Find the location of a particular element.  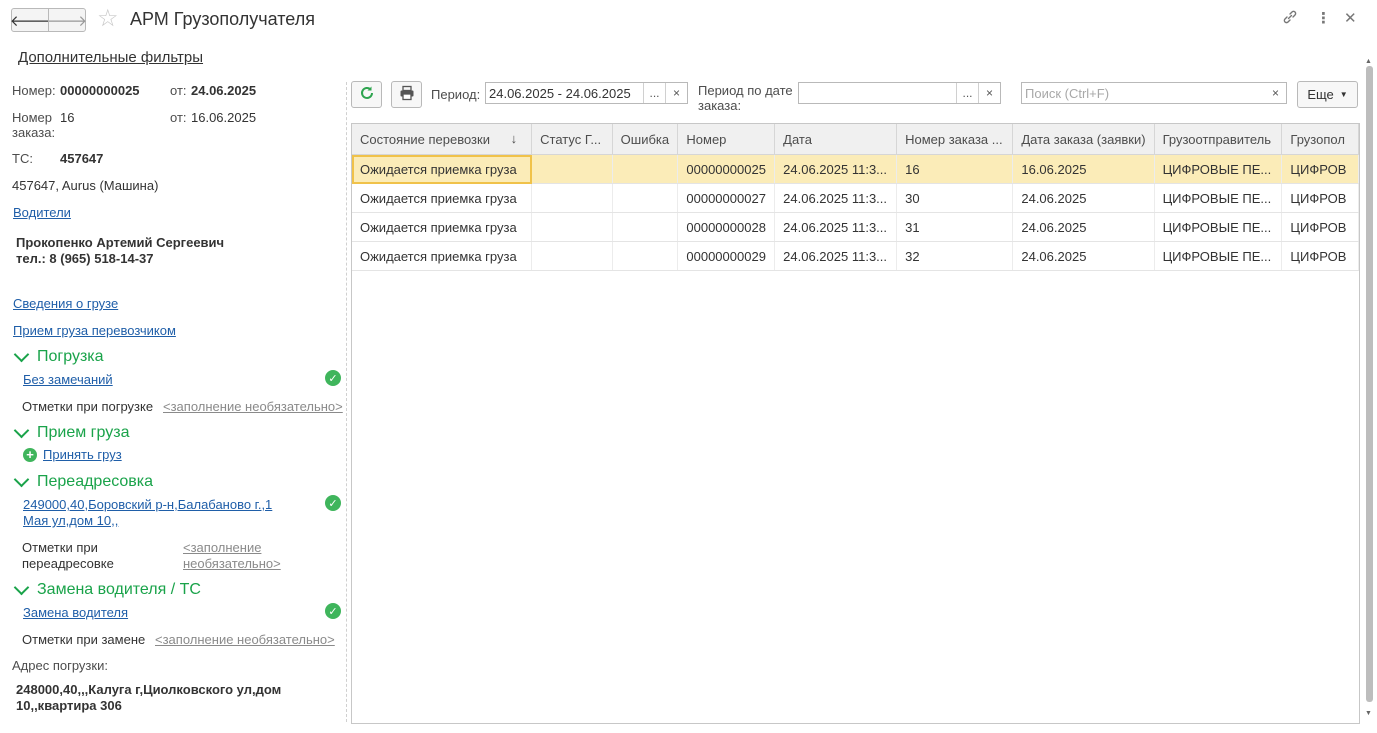

scrollbar-thumb is located at coordinates (1369, 384).